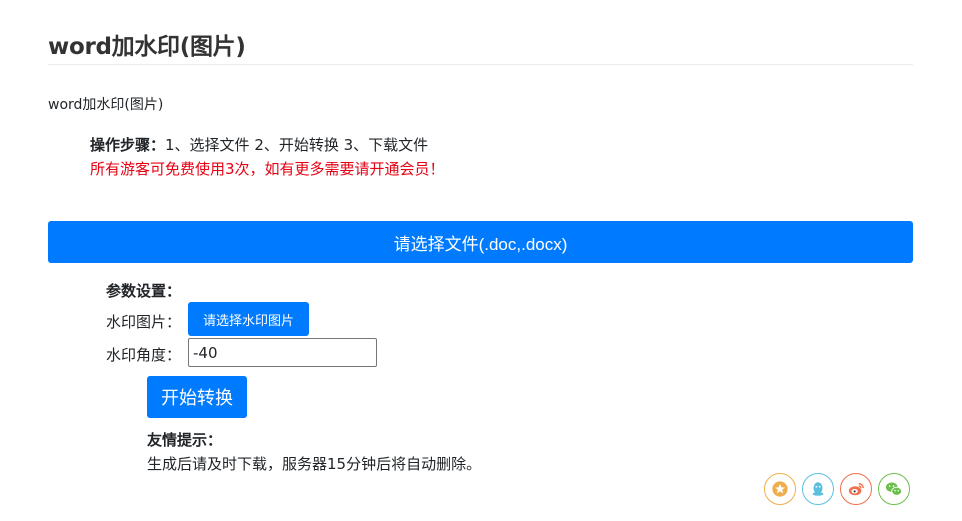  What do you see at coordinates (480, 64) in the screenshot?
I see `title-divider` at bounding box center [480, 64].